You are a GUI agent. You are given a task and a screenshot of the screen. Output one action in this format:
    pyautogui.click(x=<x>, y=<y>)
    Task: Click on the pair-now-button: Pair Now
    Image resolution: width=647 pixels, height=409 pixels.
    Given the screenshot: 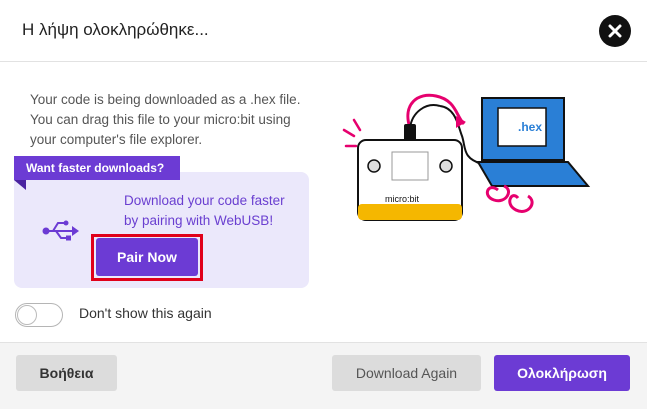 What is the action you would take?
    pyautogui.click(x=147, y=257)
    